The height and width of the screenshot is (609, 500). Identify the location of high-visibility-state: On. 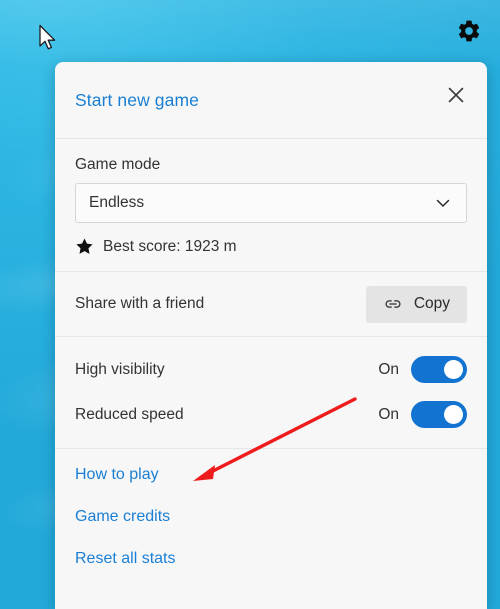
(388, 369).